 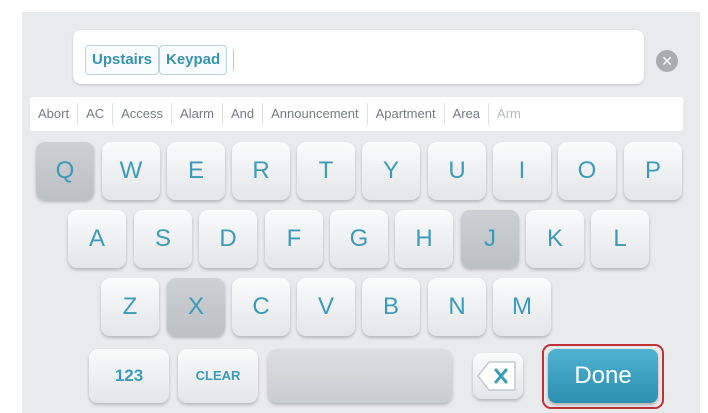 What do you see at coordinates (197, 114) in the screenshot?
I see `suggestion-item: Alarm` at bounding box center [197, 114].